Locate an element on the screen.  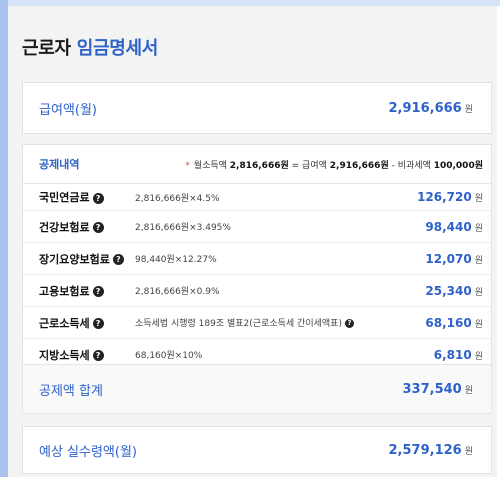
left-border-strip is located at coordinates (4, 238).